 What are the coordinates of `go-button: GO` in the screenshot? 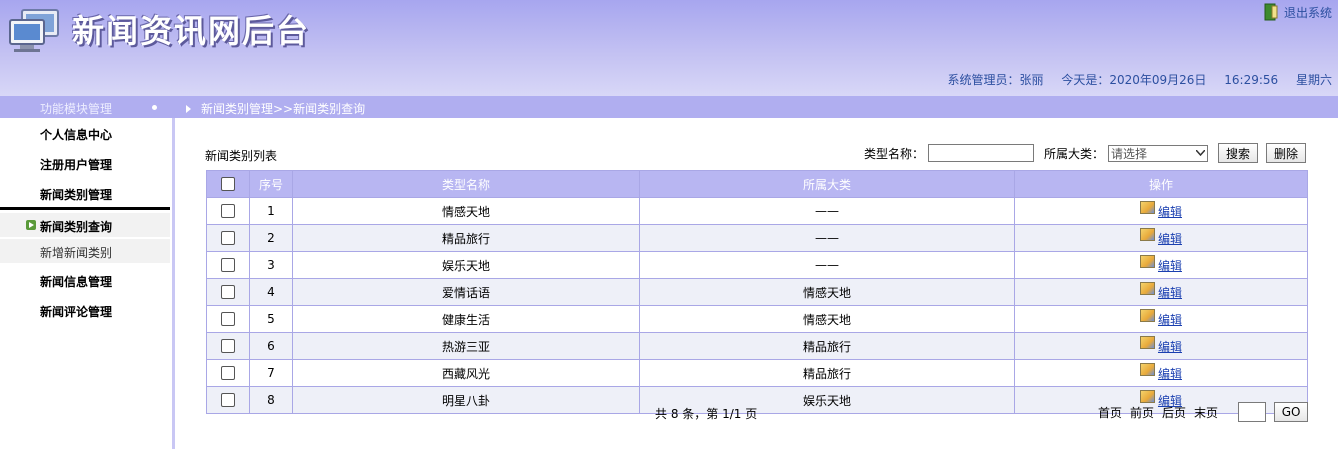 It's located at (1291, 412).